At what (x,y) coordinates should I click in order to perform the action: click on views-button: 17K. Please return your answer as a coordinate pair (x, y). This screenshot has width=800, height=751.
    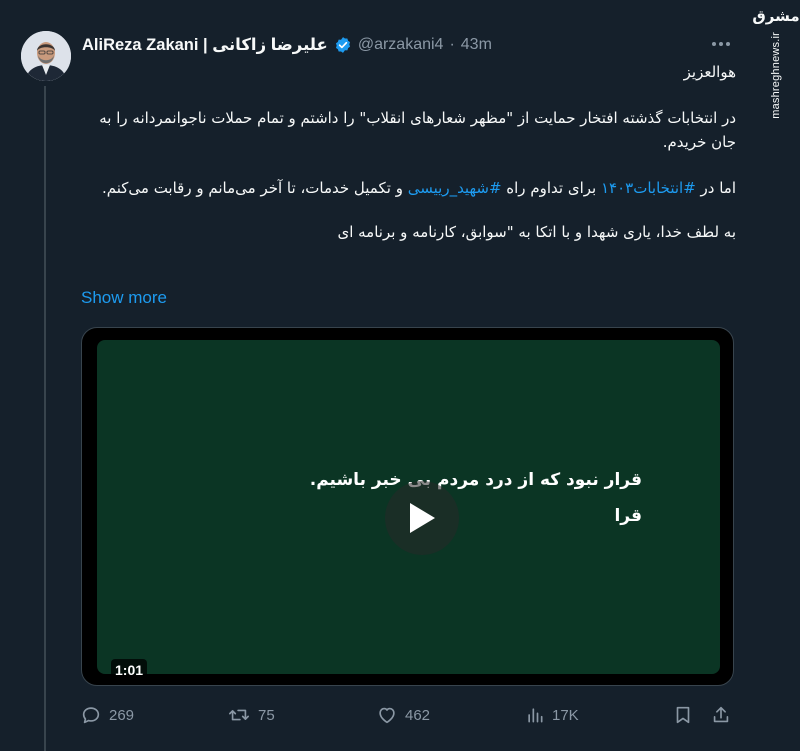
    Looking at the image, I should click on (552, 715).